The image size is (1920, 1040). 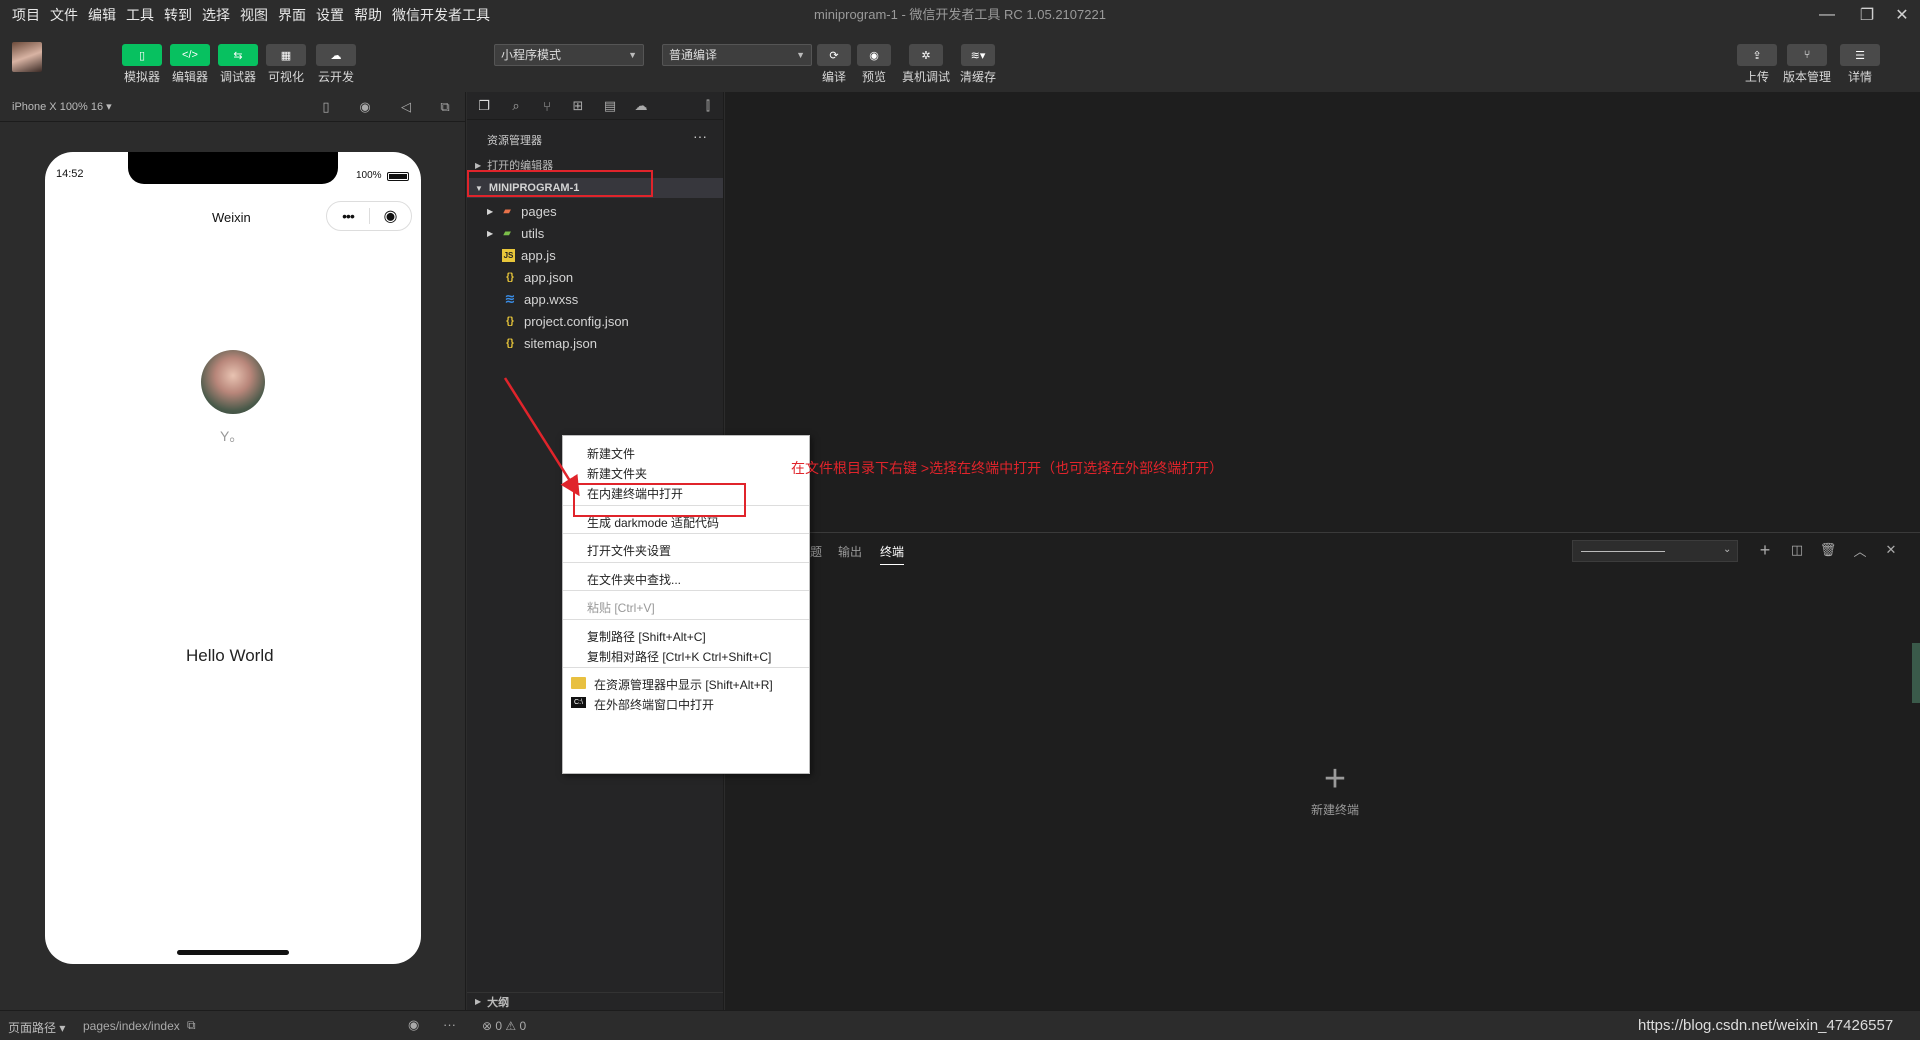 What do you see at coordinates (834, 55) in the screenshot?
I see `refresh-icon: ⟳` at bounding box center [834, 55].